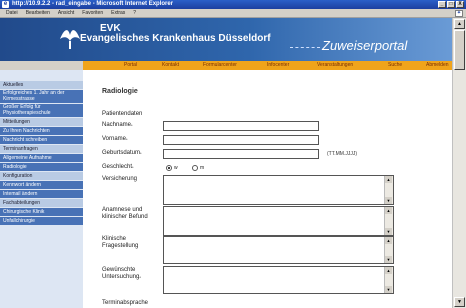 The width and height of the screenshot is (466, 308). Describe the element at coordinates (41, 131) in the screenshot. I see `sidebar-item-nachrichten: Zu Ihren Nachrichten` at that location.